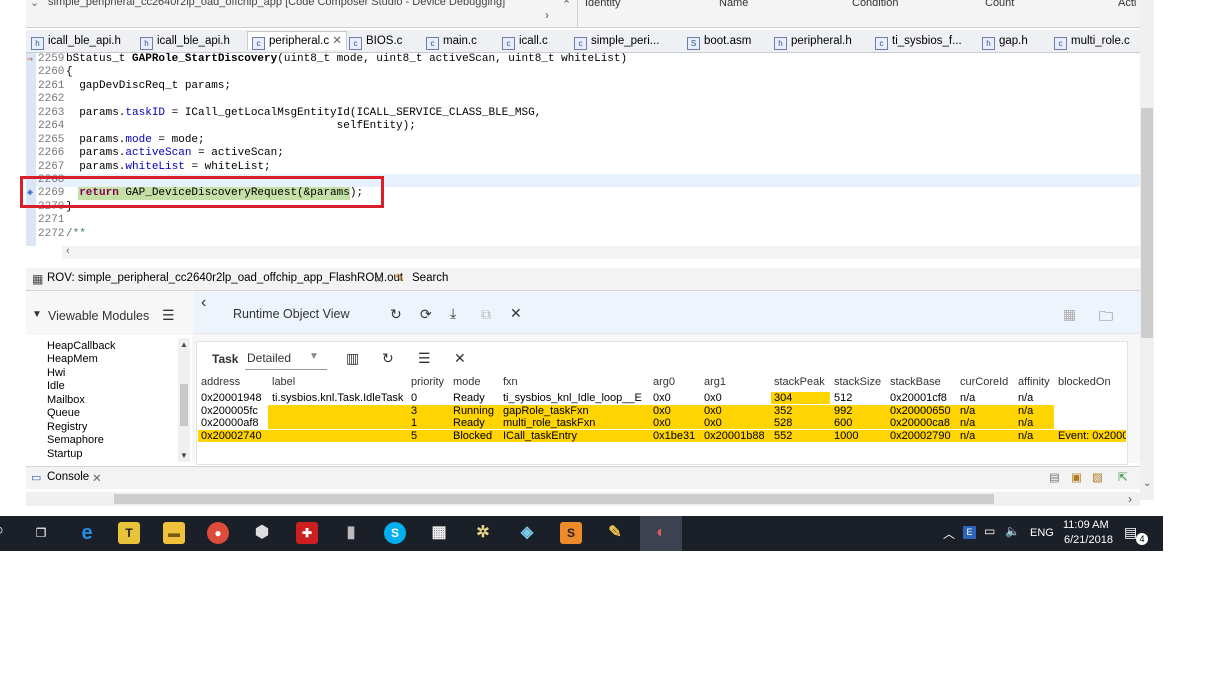  Describe the element at coordinates (554, 499) in the screenshot. I see `horizontal-scrollbar-thumb` at that location.